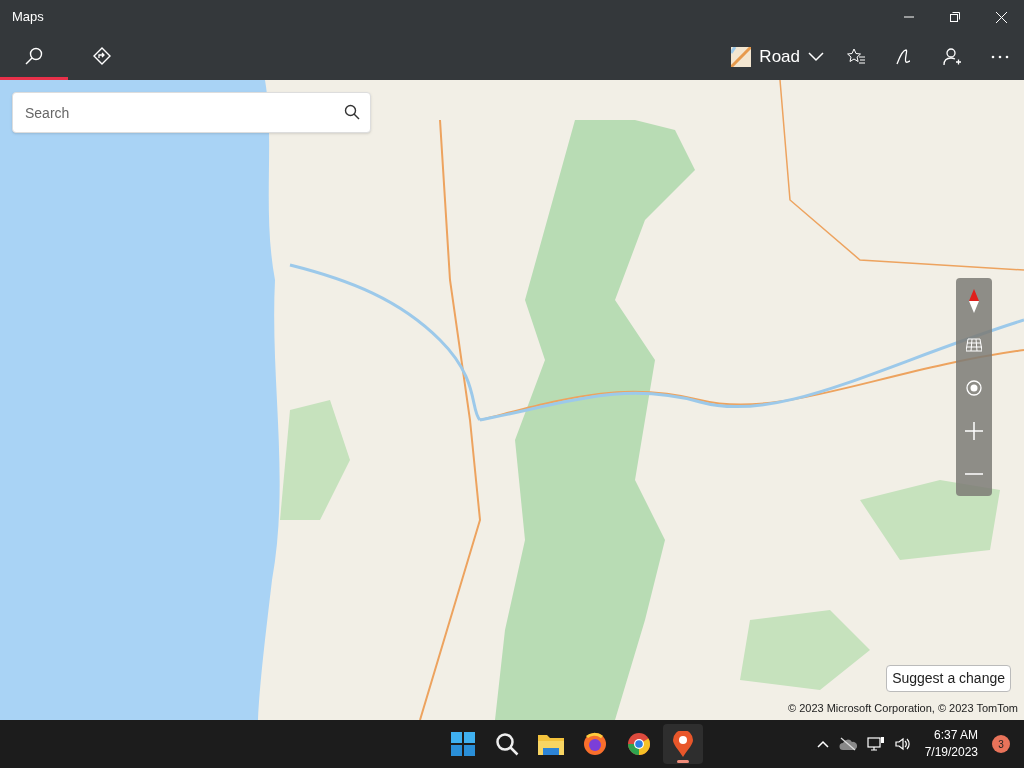 The width and height of the screenshot is (1024, 768). What do you see at coordinates (463, 744) in the screenshot?
I see `windows-logo-icon` at bounding box center [463, 744].